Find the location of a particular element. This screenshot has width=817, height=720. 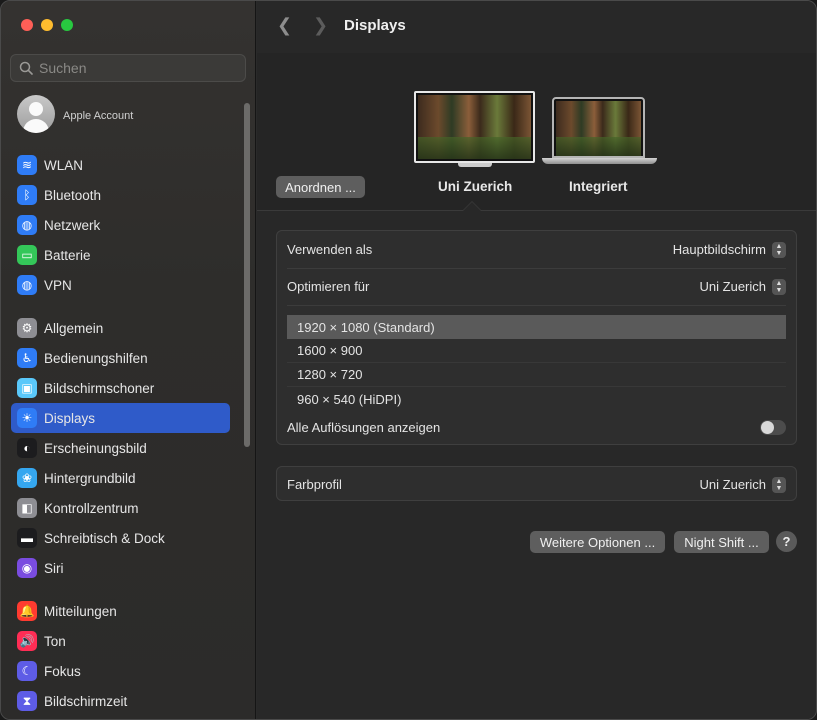

search-icon is located at coordinates (26, 68).